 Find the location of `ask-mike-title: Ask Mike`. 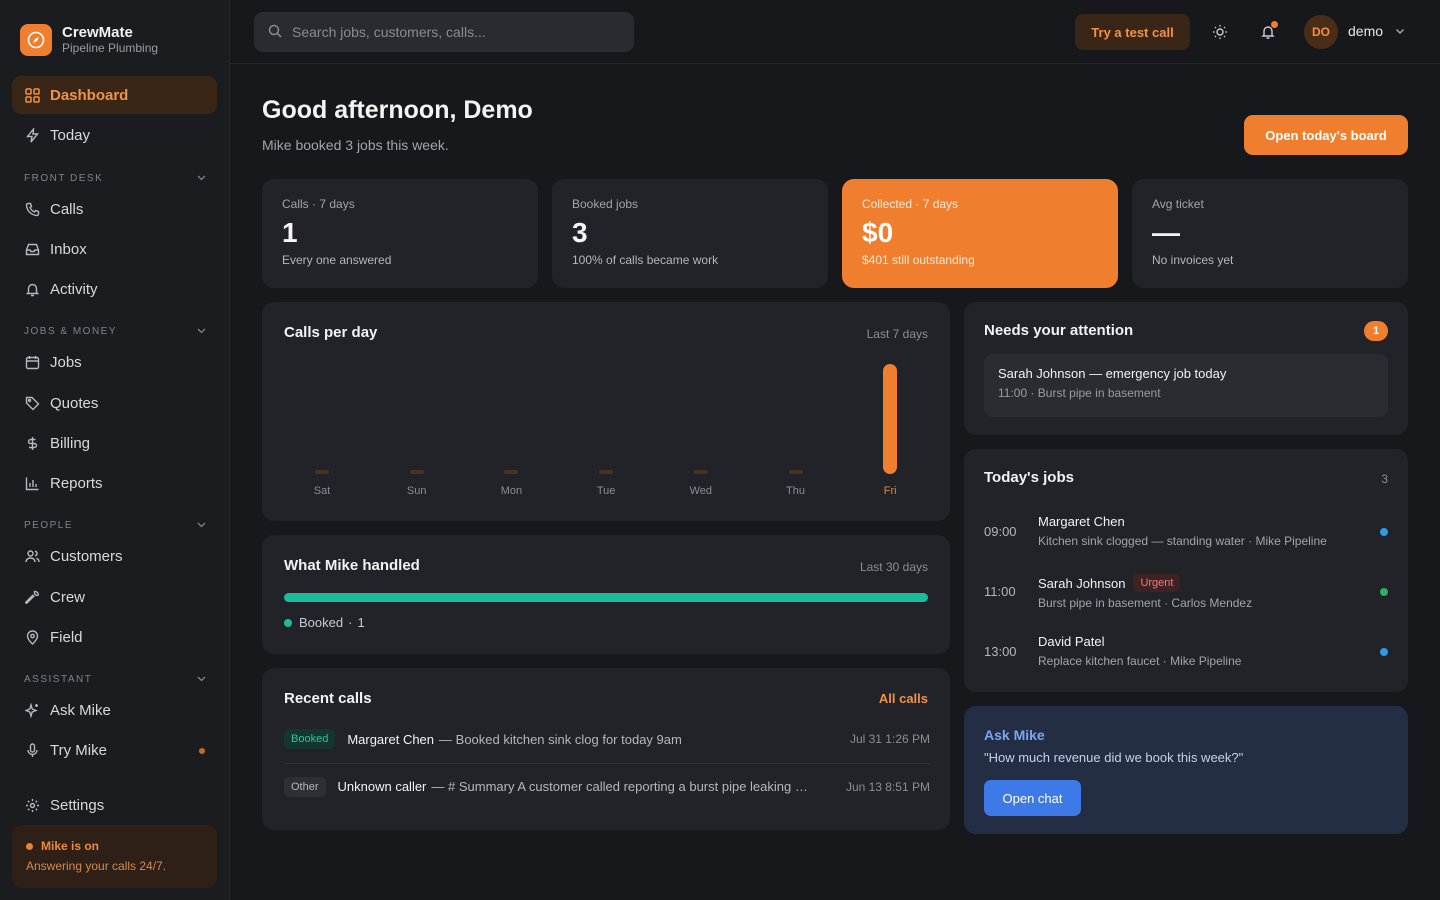

ask-mike-title: Ask Mike is located at coordinates (1014, 735).